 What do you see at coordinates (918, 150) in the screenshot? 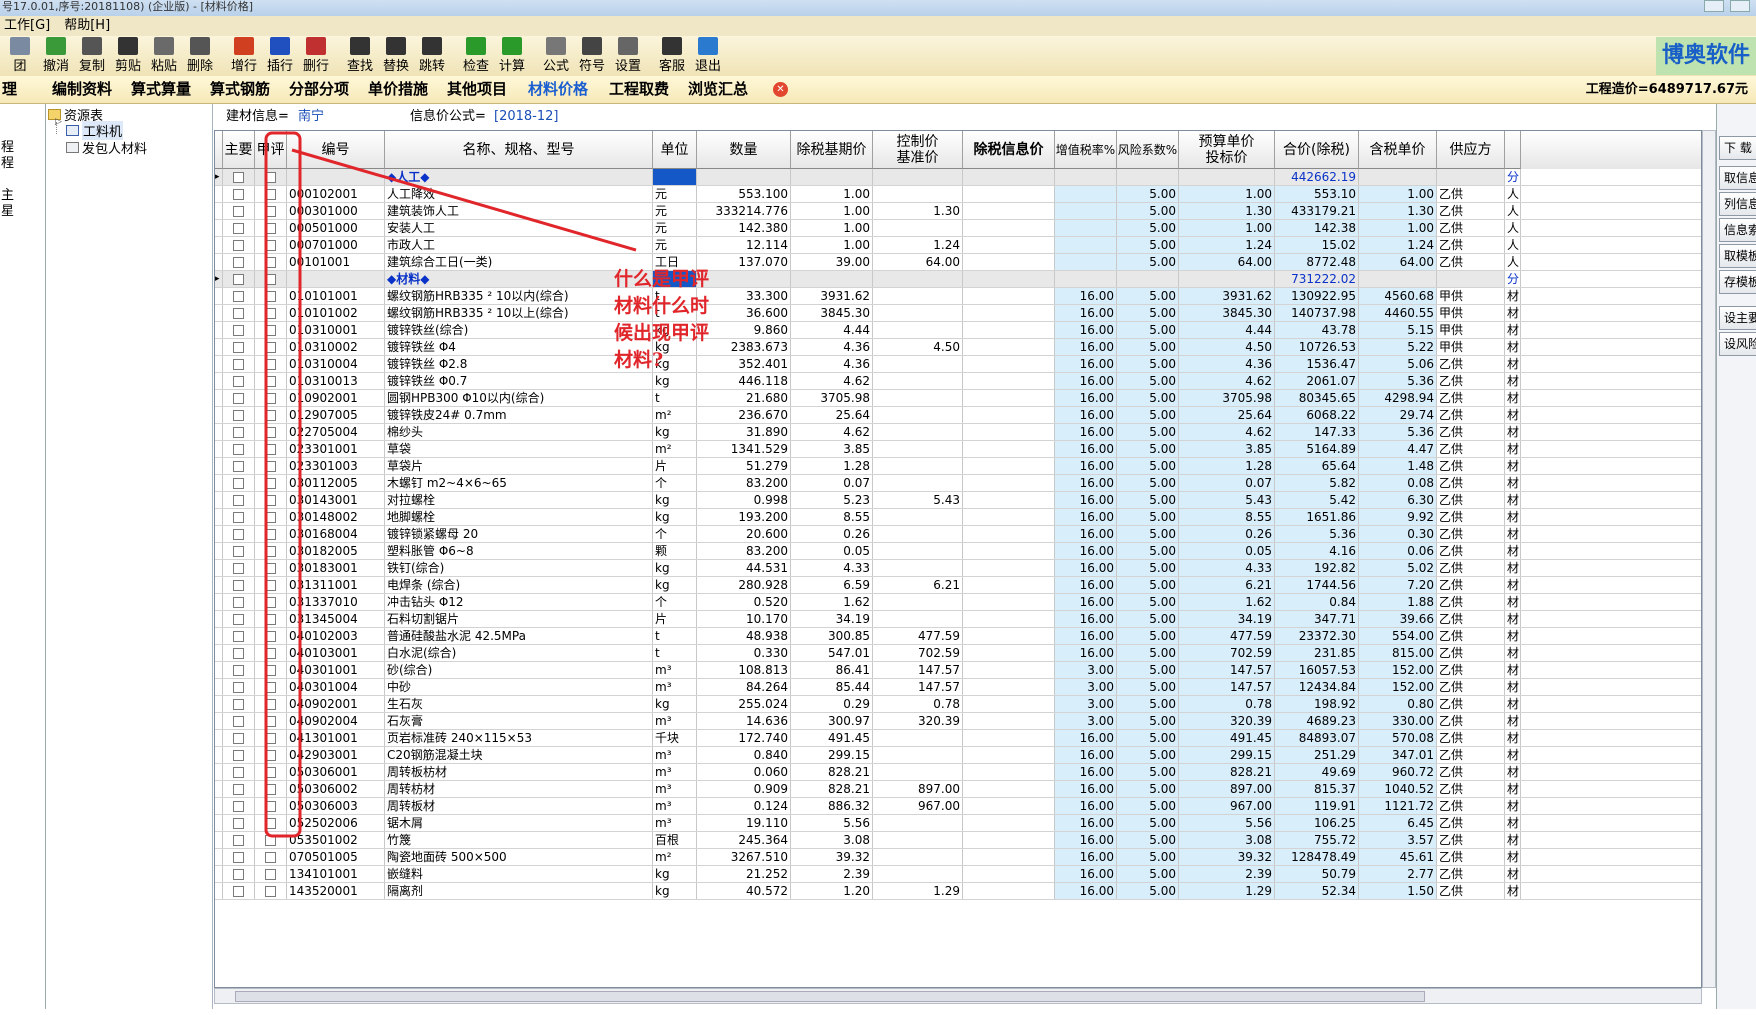
I see `column-header-ctrl: 控制价 基准价` at bounding box center [918, 150].